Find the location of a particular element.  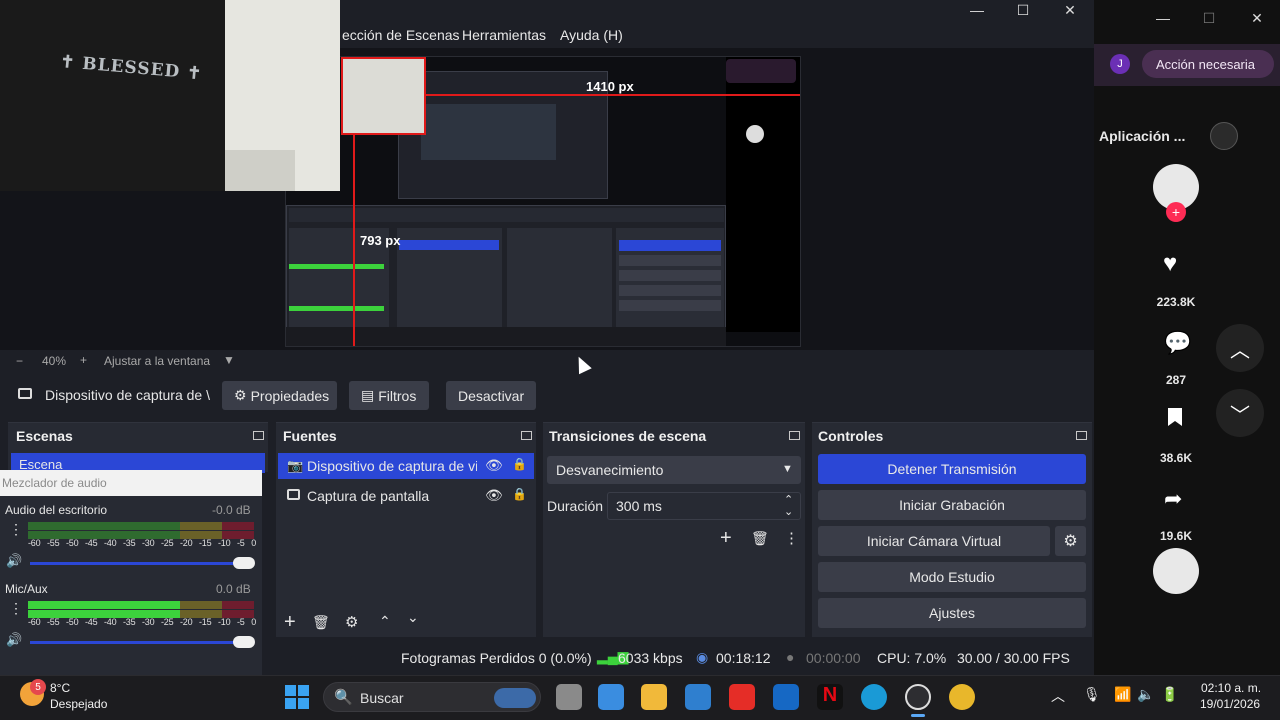

sound-avatar is located at coordinates (1176, 571).